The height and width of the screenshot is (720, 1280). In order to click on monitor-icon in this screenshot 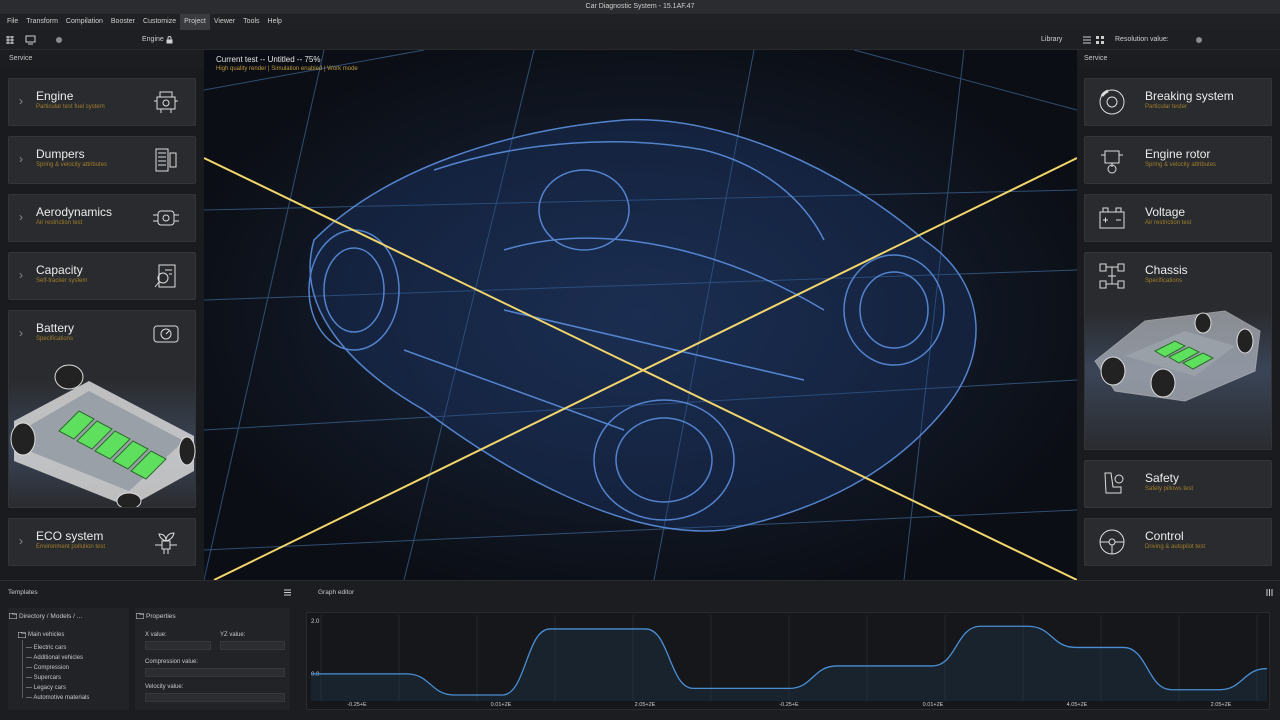, I will do `click(30, 40)`.